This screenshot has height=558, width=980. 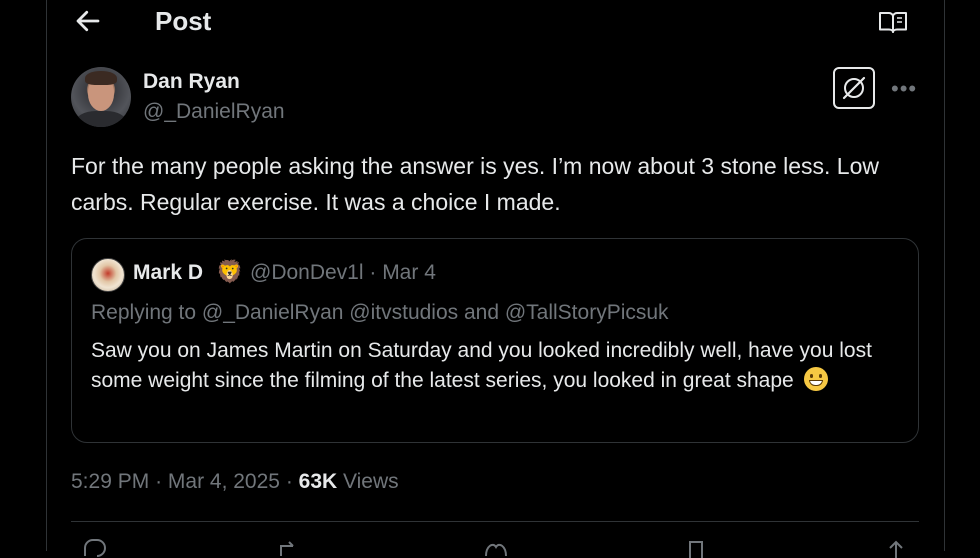 What do you see at coordinates (168, 273) in the screenshot?
I see `quoted-author-name: Mark D` at bounding box center [168, 273].